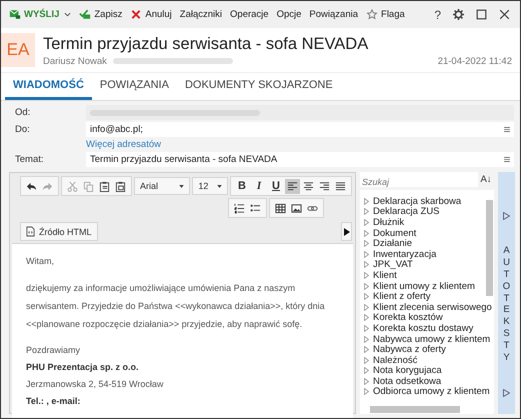 The width and height of the screenshot is (521, 419). What do you see at coordinates (475, 61) in the screenshot?
I see `message-date: 21-04-2022 11:42` at bounding box center [475, 61].